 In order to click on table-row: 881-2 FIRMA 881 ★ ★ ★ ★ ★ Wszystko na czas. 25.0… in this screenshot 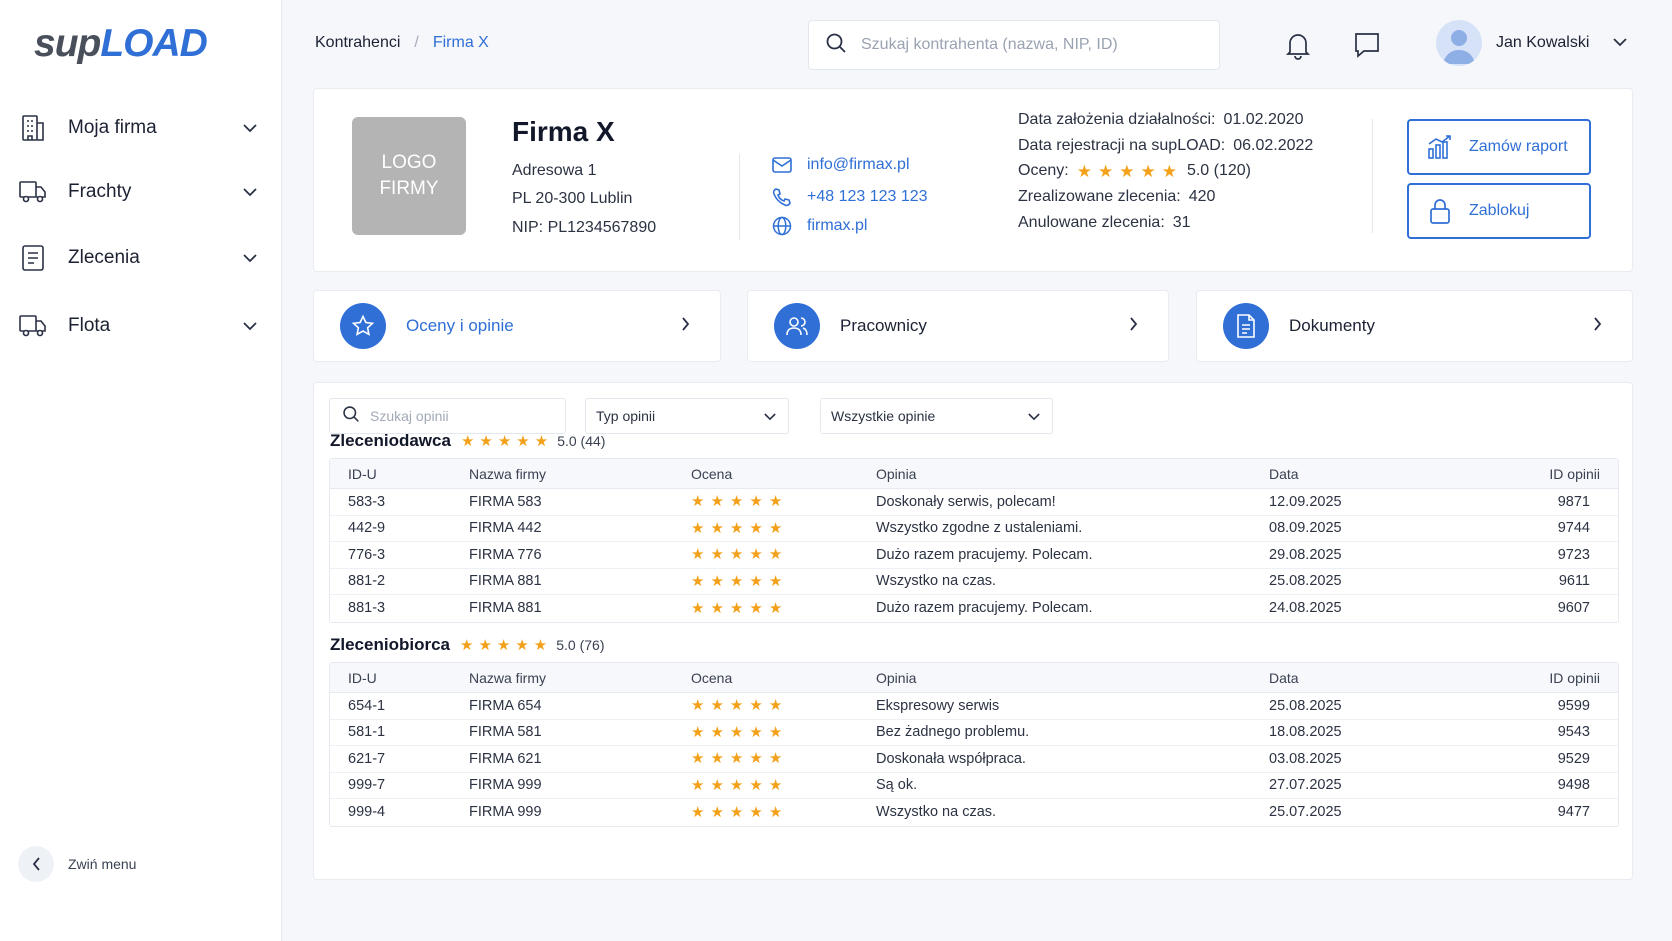, I will do `click(974, 582)`.